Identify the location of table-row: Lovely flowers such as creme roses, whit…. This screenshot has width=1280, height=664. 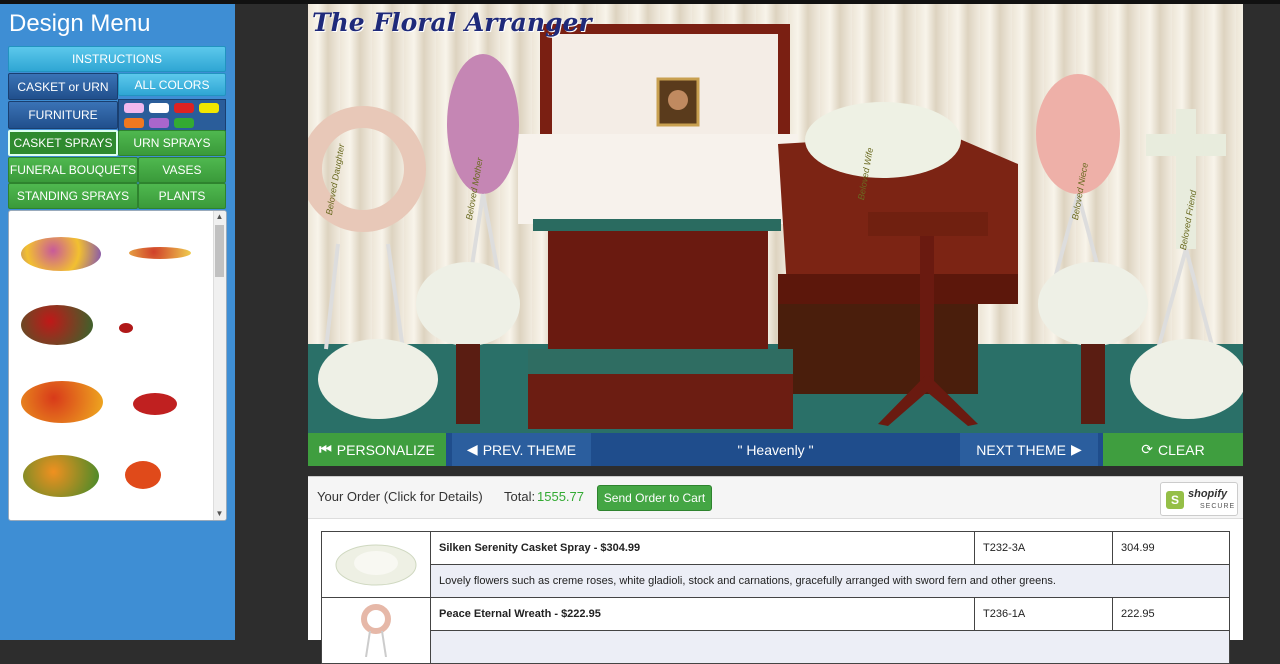
(776, 581).